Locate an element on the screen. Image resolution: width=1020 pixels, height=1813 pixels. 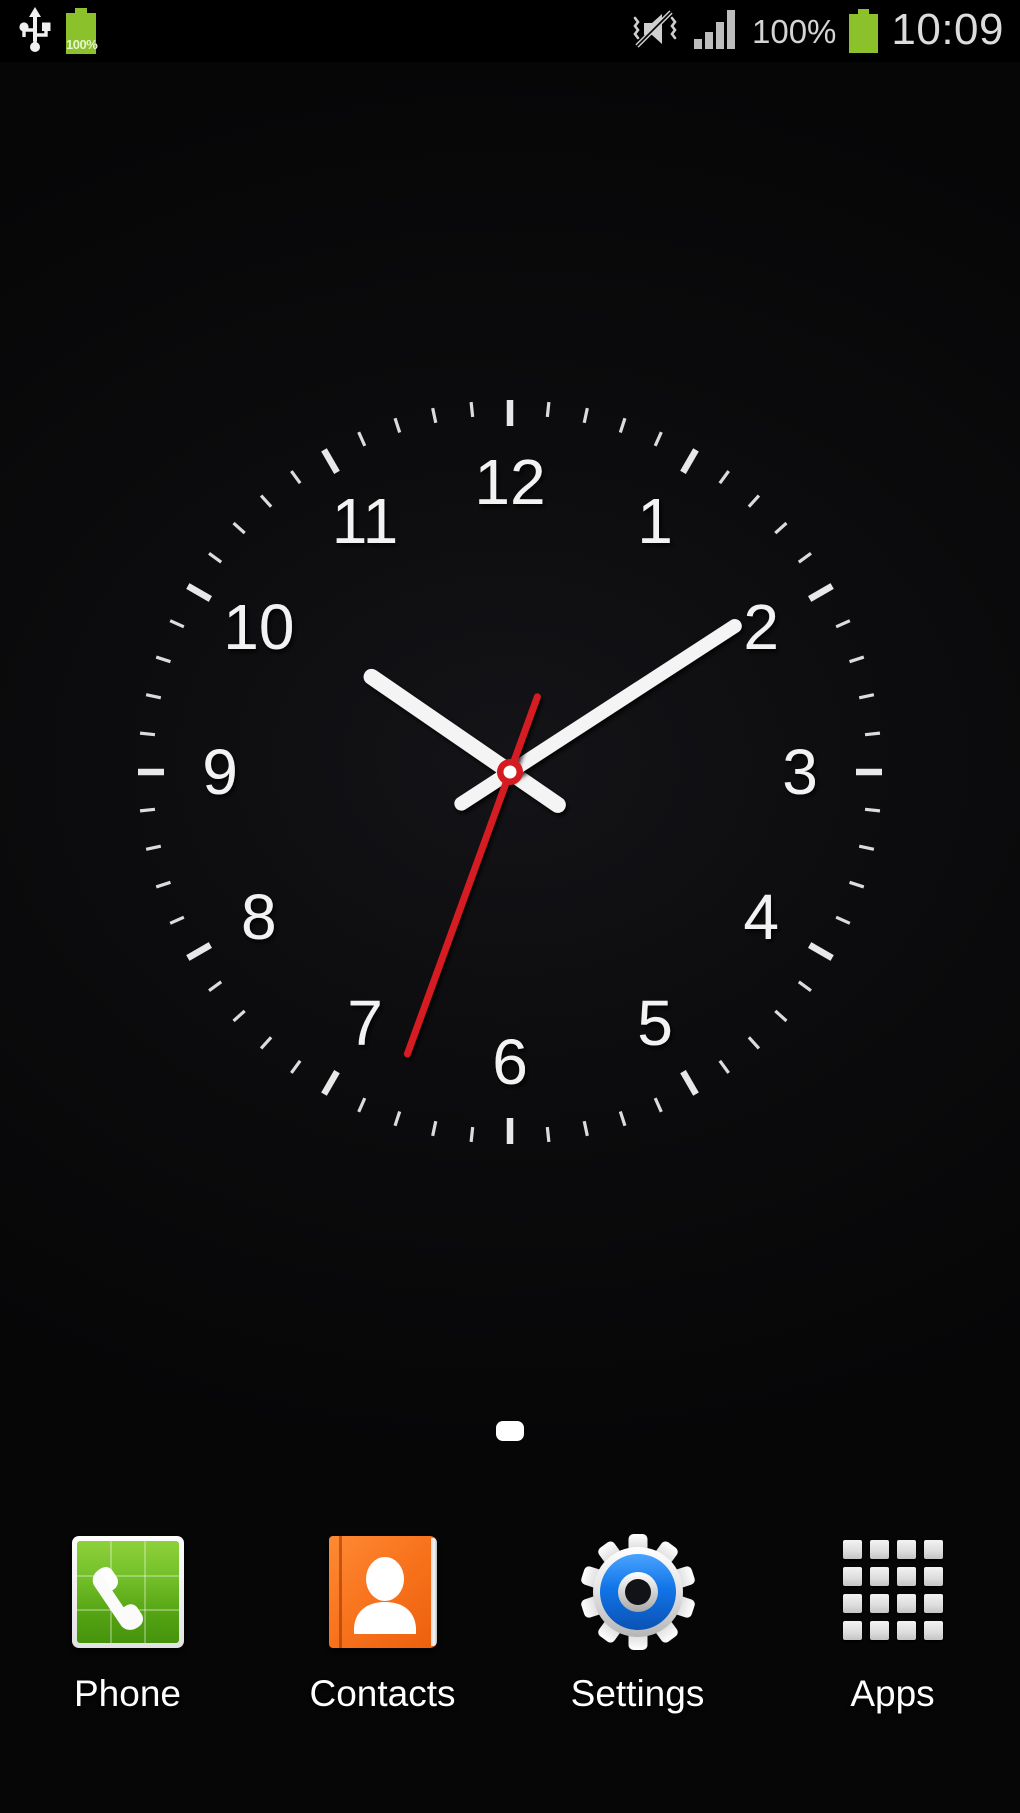
dock-item-phone: Phone is located at coordinates (127, 1621).